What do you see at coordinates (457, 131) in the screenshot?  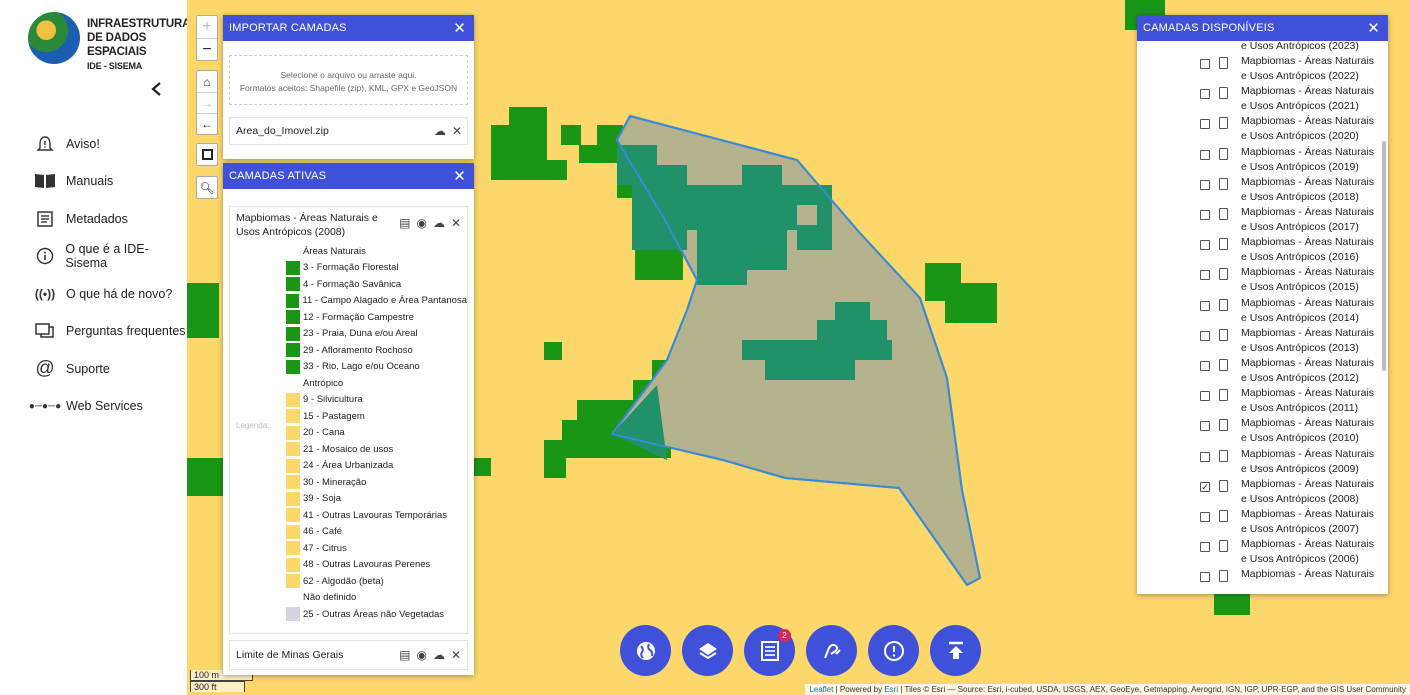 I see `remove-file-icon: ✕` at bounding box center [457, 131].